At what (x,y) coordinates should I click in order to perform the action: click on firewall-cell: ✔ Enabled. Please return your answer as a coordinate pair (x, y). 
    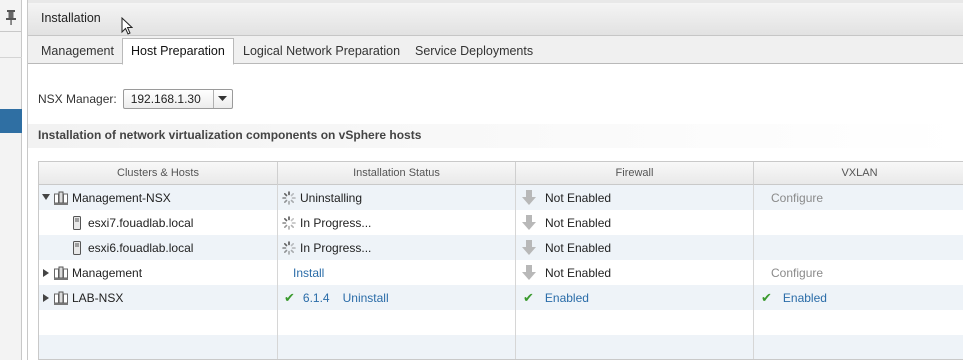
    Looking at the image, I should click on (556, 297).